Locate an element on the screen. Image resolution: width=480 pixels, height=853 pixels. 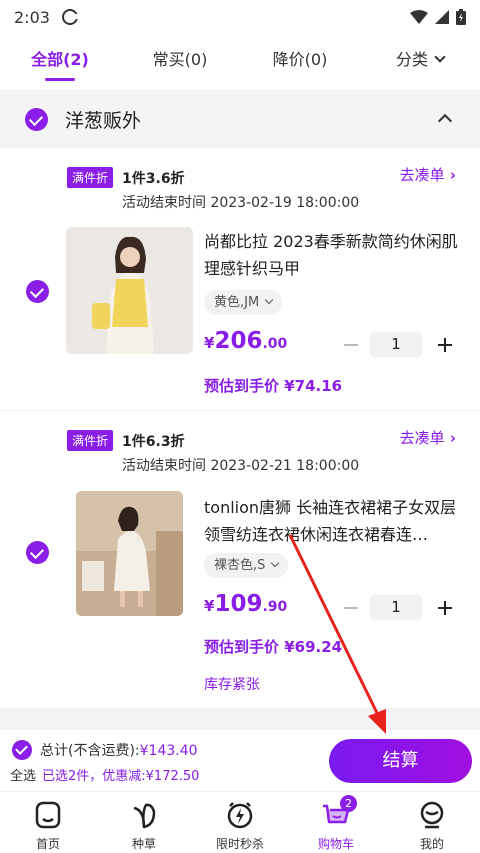
select-all-label: 全选 is located at coordinates (23, 774).